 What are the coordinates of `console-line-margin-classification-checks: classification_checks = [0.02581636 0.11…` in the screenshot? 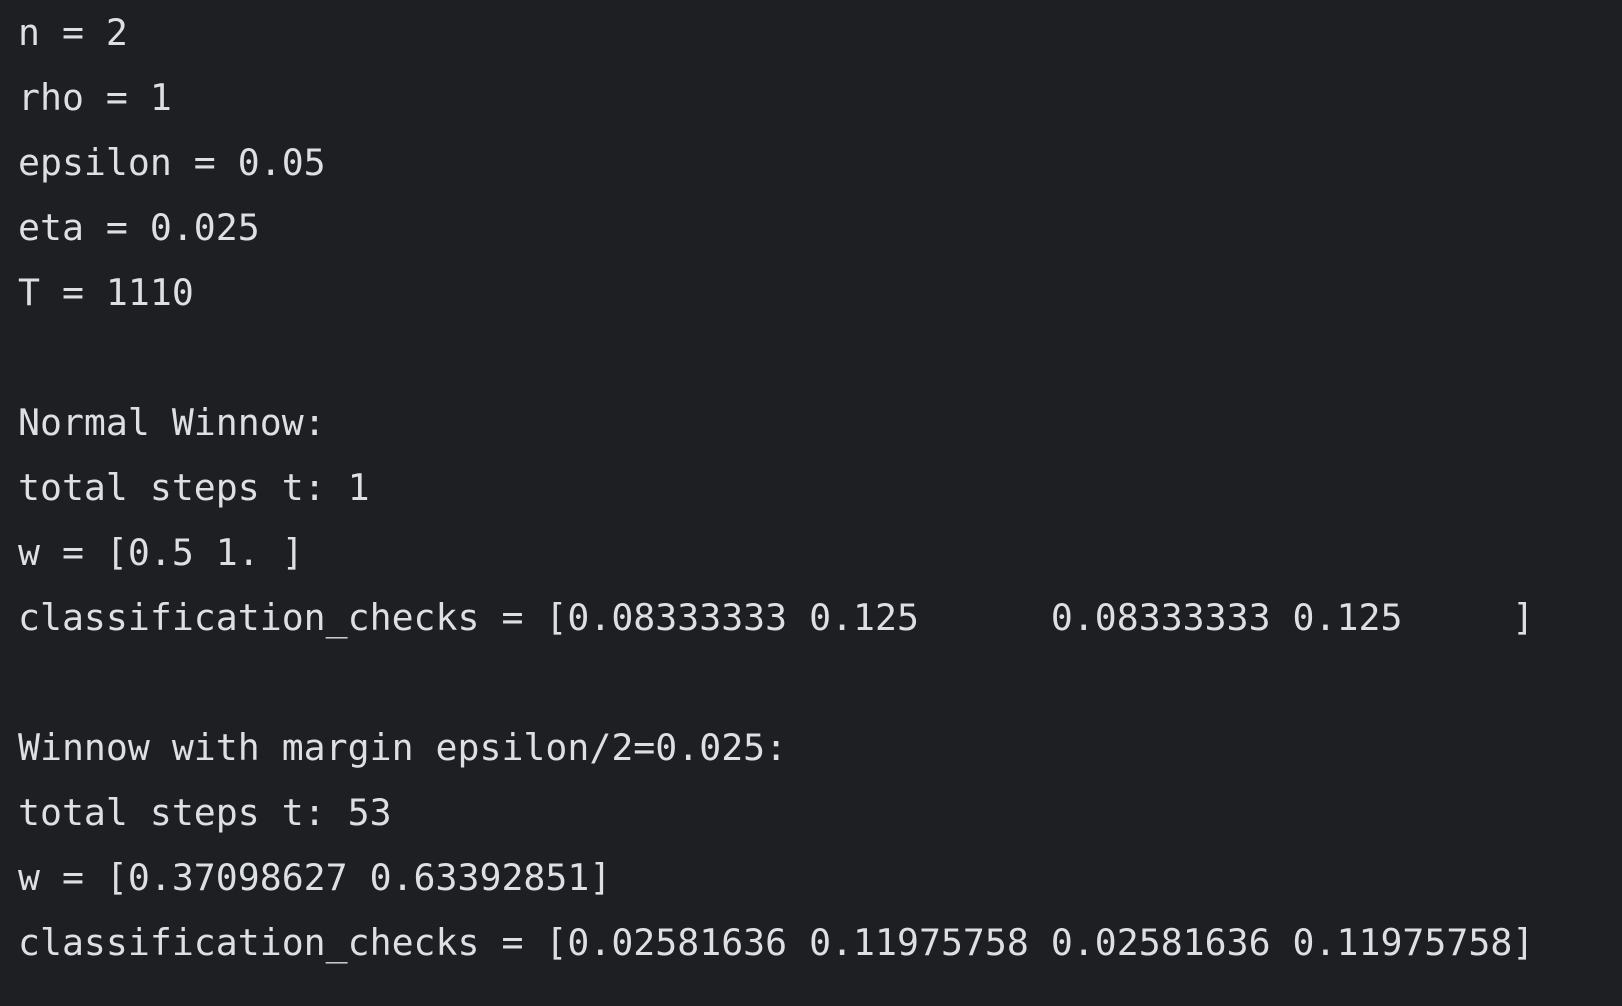 It's located at (776, 942).